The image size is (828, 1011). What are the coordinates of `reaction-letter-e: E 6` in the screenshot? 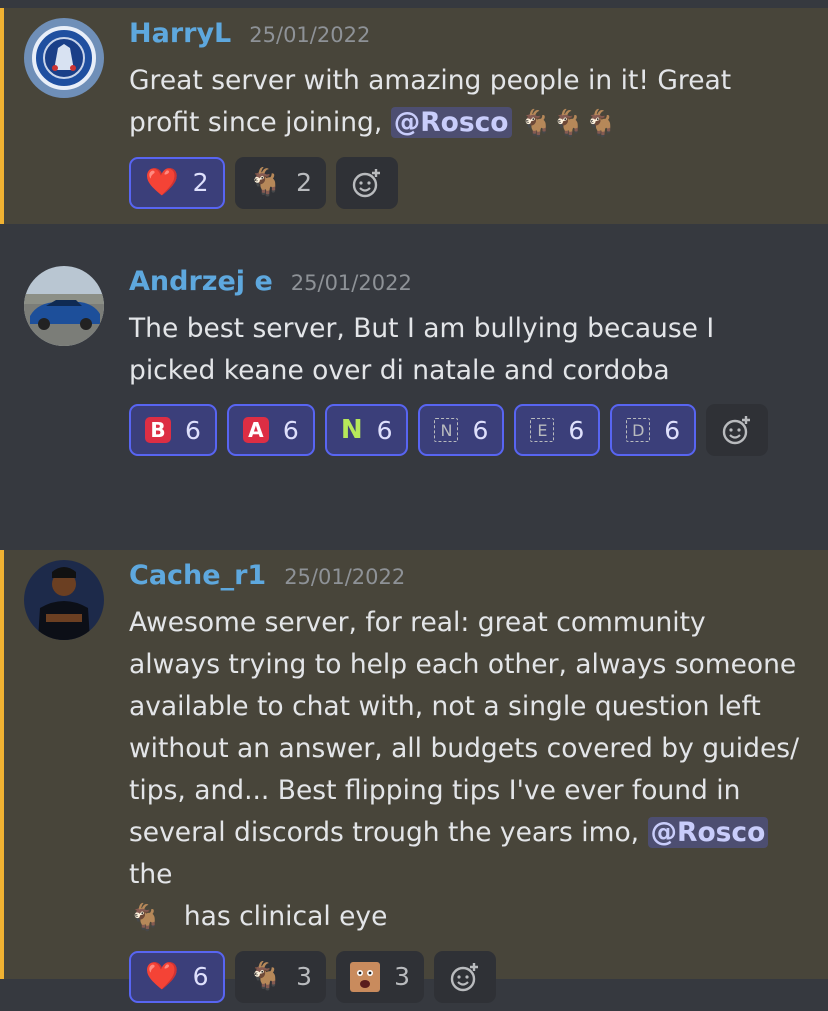 It's located at (557, 430).